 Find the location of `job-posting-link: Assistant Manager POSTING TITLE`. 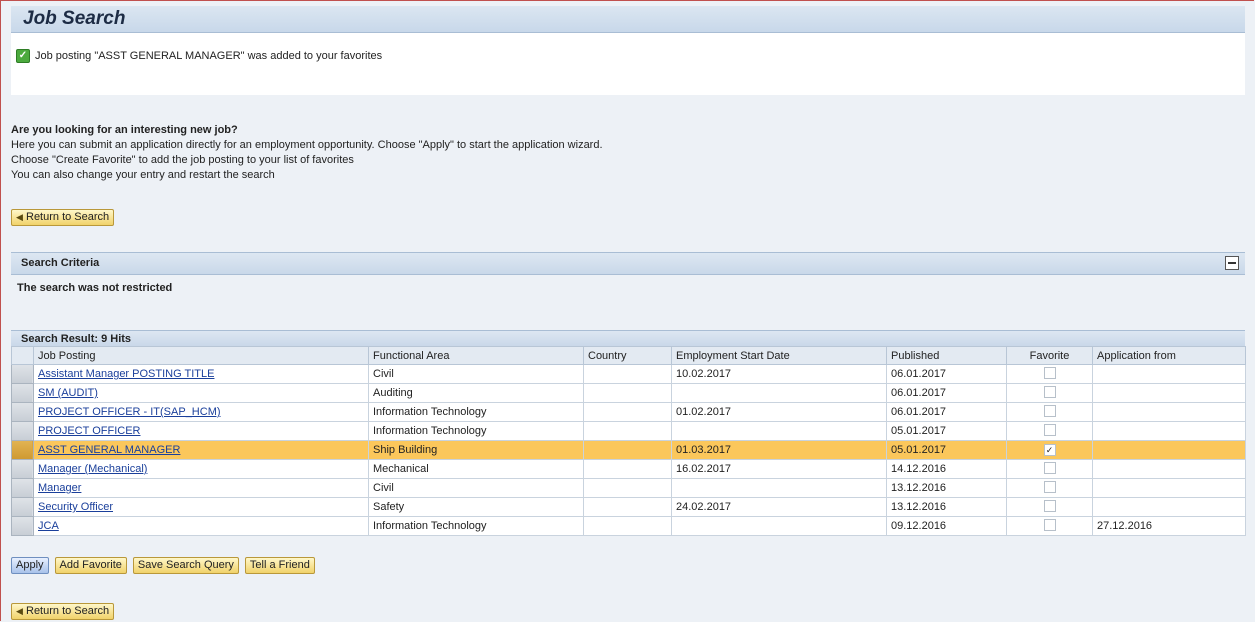

job-posting-link: Assistant Manager POSTING TITLE is located at coordinates (126, 374).